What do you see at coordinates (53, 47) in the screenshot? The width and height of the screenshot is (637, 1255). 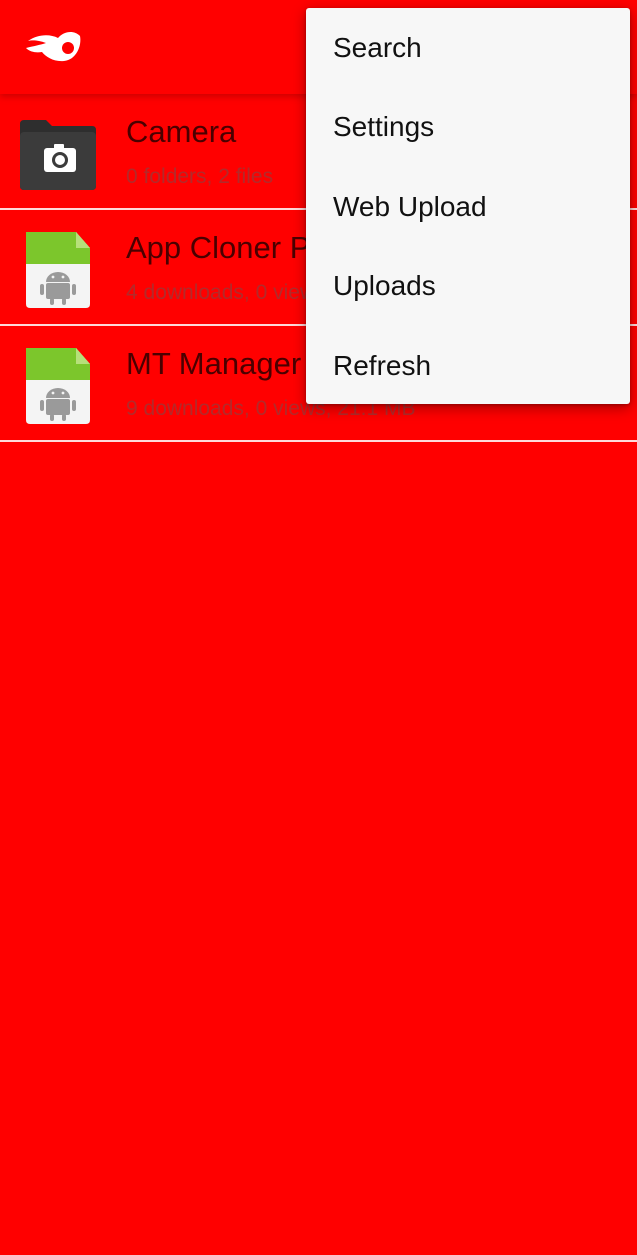 I see `mediafire-flame-icon` at bounding box center [53, 47].